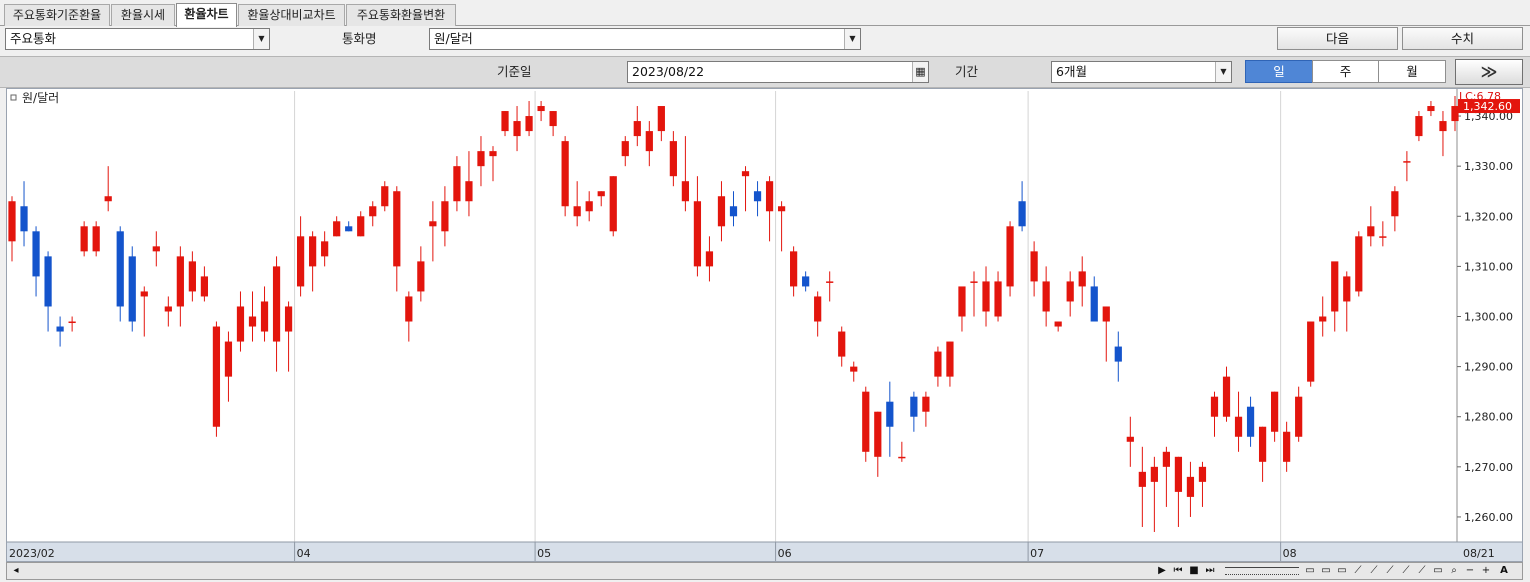 The height and width of the screenshot is (582, 1530). What do you see at coordinates (764, 571) in the screenshot?
I see `scroll-bar: ◂ ▶ ⏮ ■ ⏭ ▭ ▭ ▭ ⟋ ⟋ ⟋ ⟋ ⟋ ▭ ⌕ − + A` at bounding box center [764, 571].